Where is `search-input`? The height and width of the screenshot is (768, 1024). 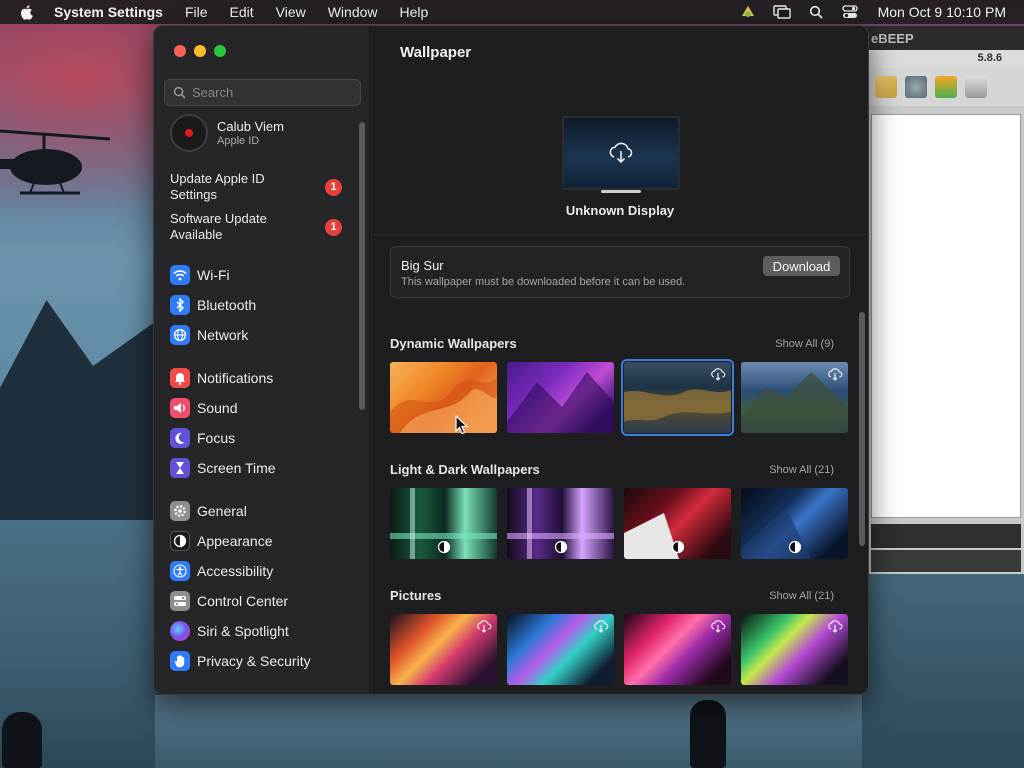 search-input is located at coordinates (272, 92).